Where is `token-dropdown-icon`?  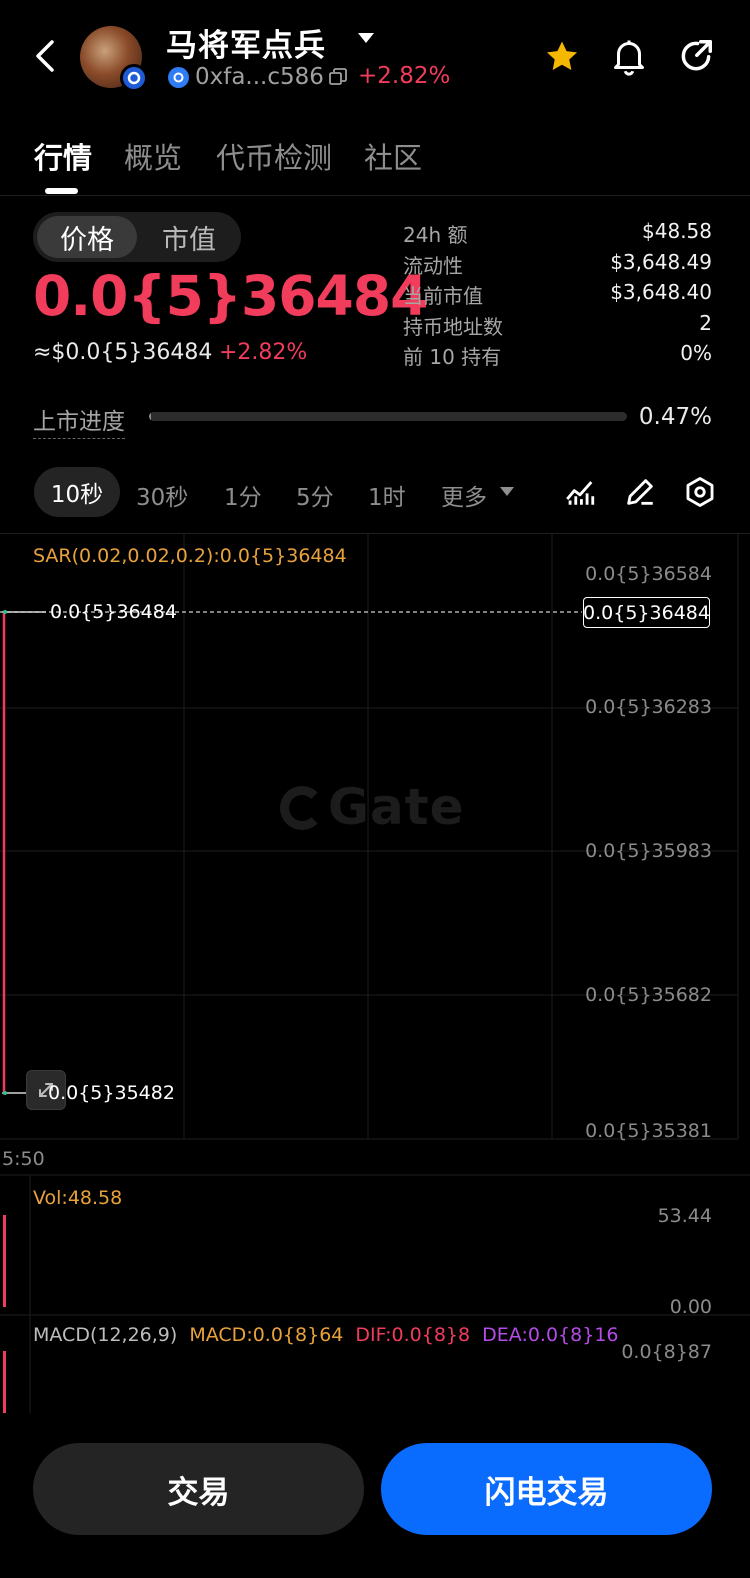
token-dropdown-icon is located at coordinates (366, 38).